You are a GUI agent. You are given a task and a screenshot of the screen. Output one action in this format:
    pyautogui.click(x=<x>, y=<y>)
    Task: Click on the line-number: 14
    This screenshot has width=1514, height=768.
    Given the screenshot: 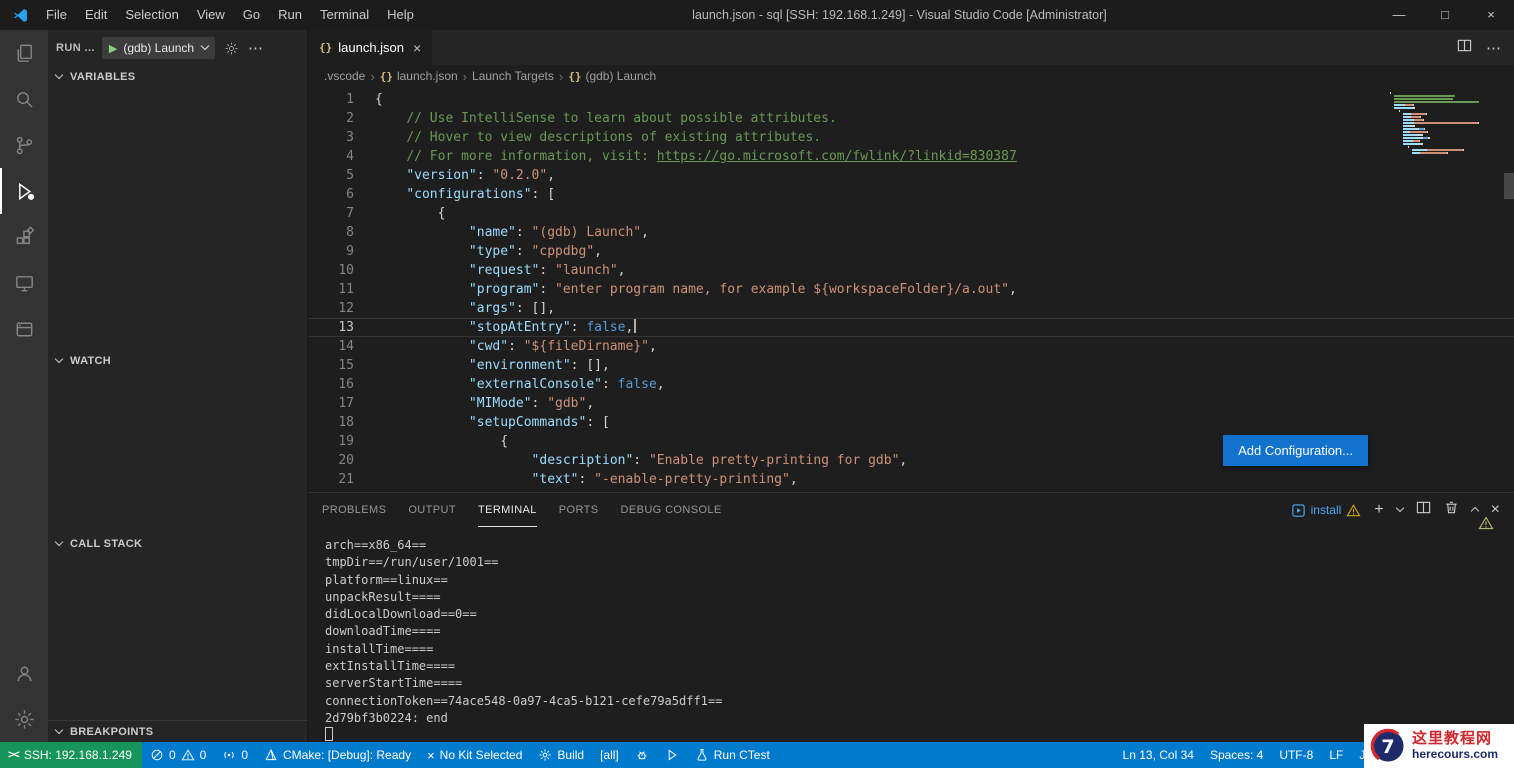 What is the action you would take?
    pyautogui.click(x=337, y=346)
    